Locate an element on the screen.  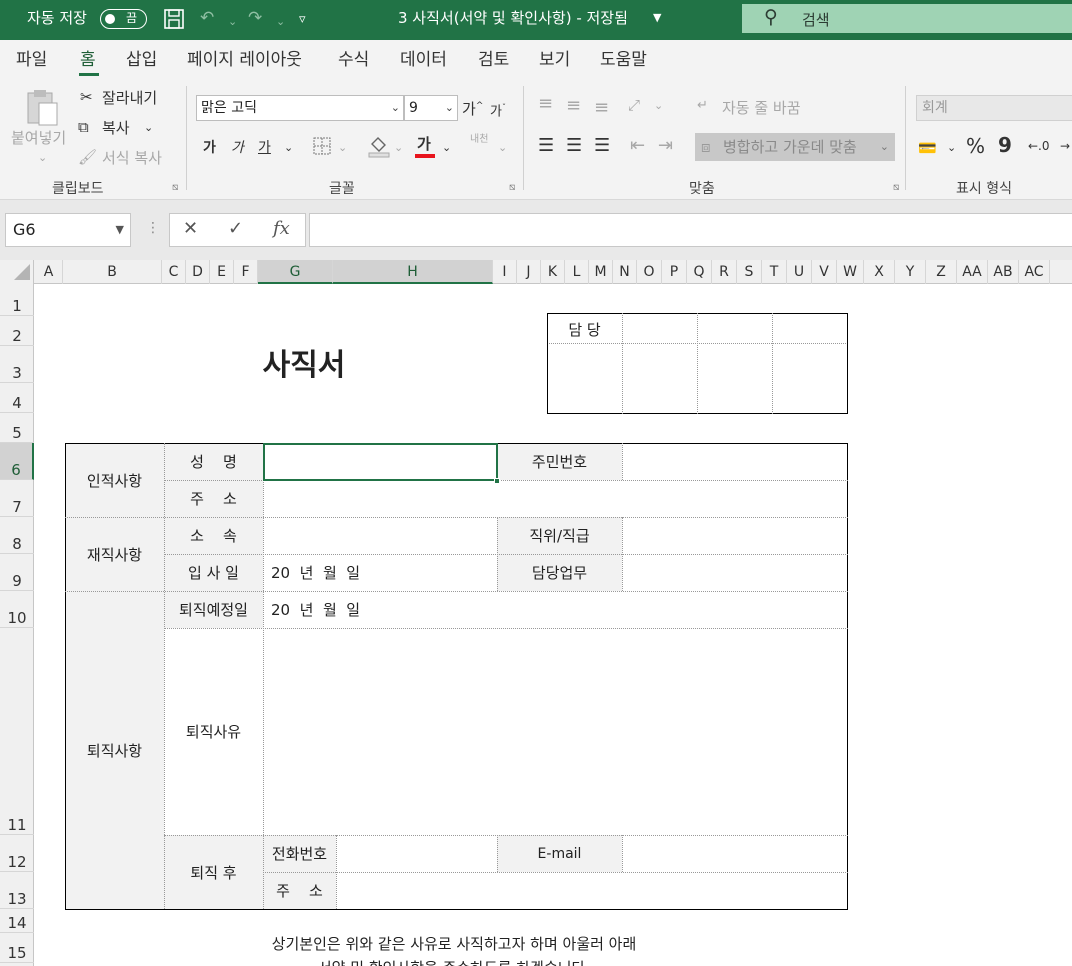
redo-icon: ↷ is located at coordinates (255, 18).